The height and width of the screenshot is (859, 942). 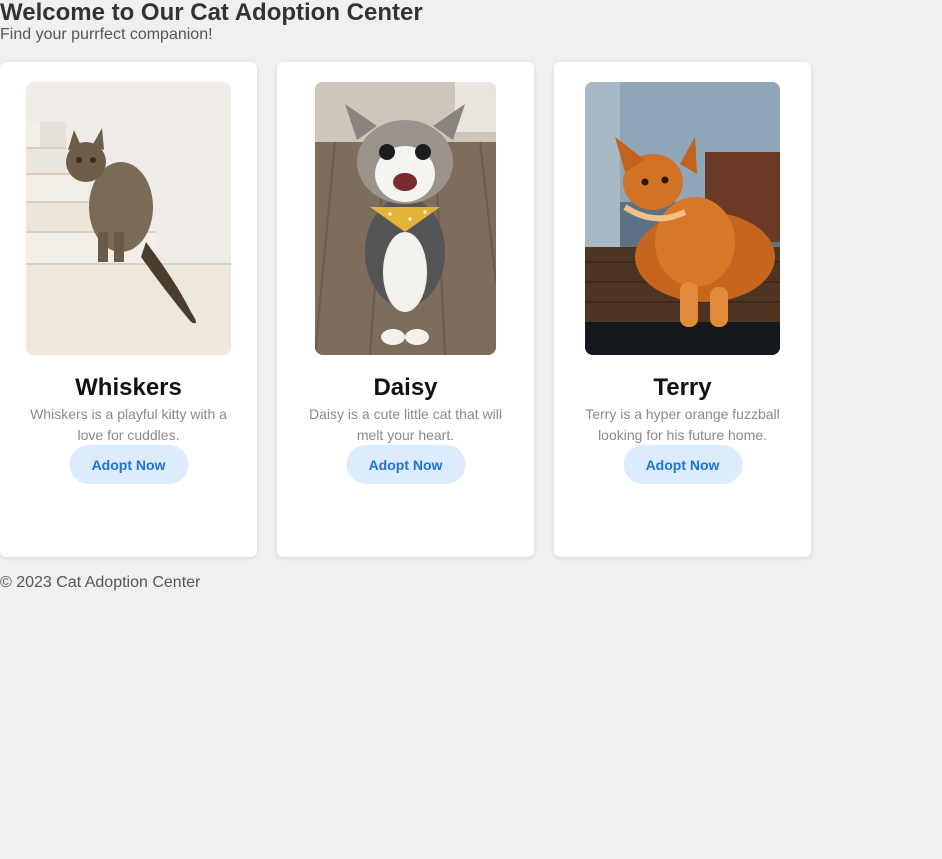 I want to click on page-subtitle: Find your purrfect companion!, so click(x=106, y=34).